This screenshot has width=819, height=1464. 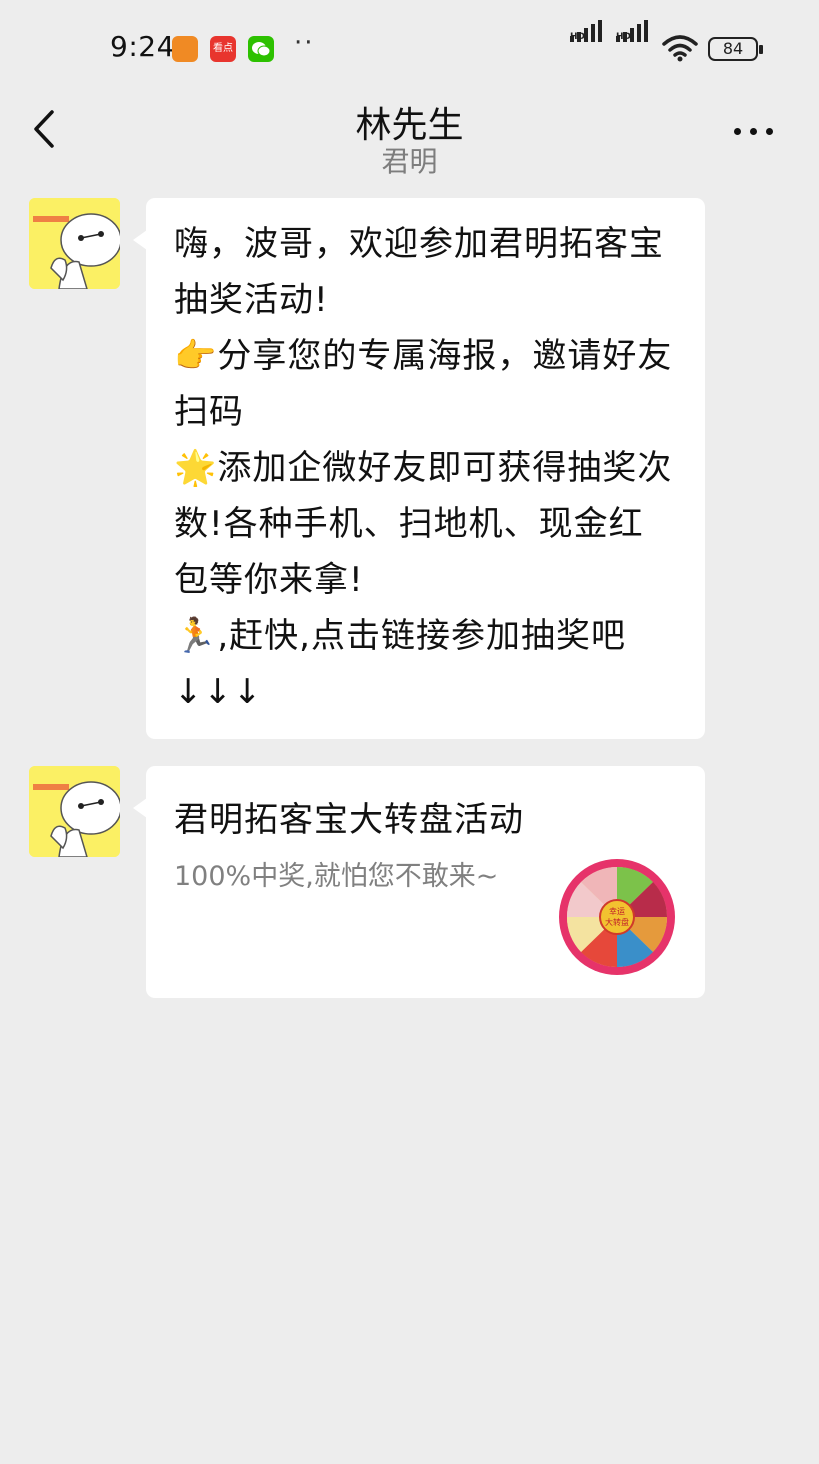 I want to click on svg-text: 幸运, so click(x=617, y=911).